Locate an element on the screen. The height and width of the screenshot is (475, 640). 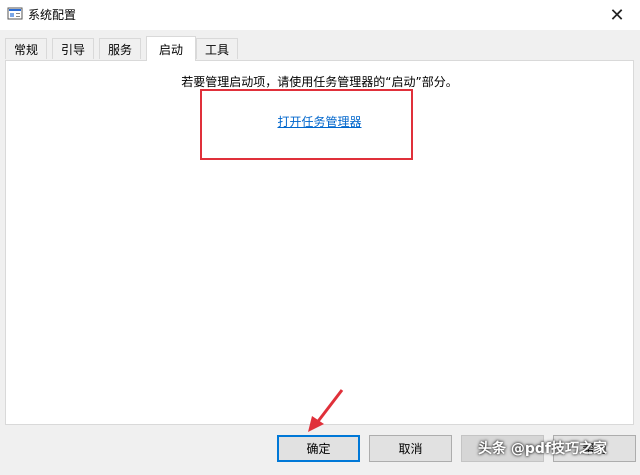
title-bar: 系统配置 ✕ is located at coordinates (320, 15).